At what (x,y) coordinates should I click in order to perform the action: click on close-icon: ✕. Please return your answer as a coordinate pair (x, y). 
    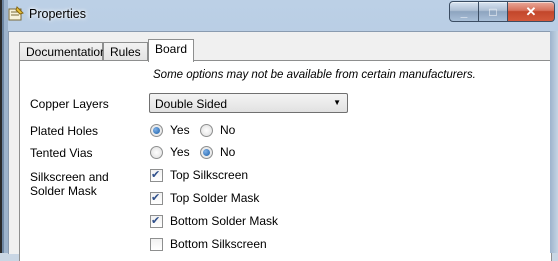
    Looking at the image, I should click on (531, 11).